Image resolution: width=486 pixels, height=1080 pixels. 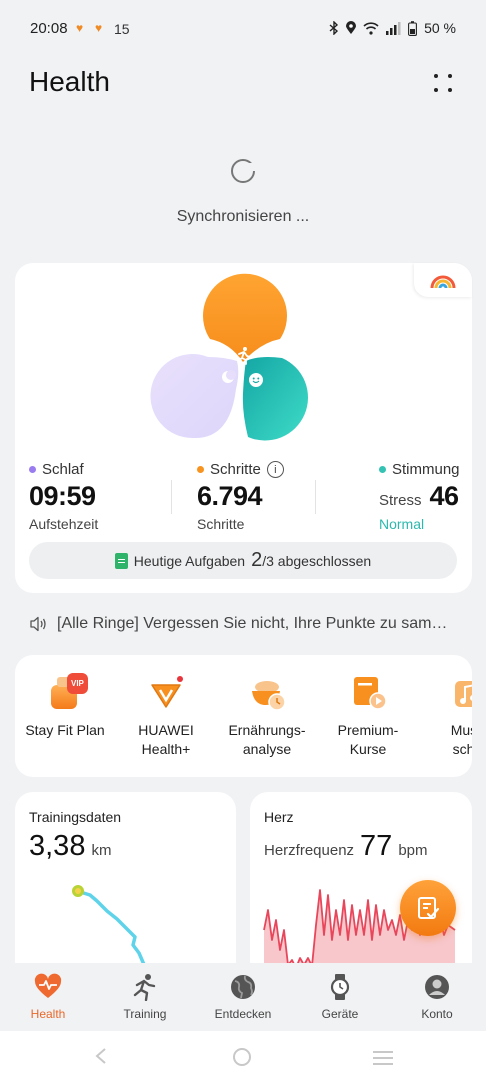 What do you see at coordinates (383, 1058) in the screenshot?
I see `menu-nav-icon` at bounding box center [383, 1058].